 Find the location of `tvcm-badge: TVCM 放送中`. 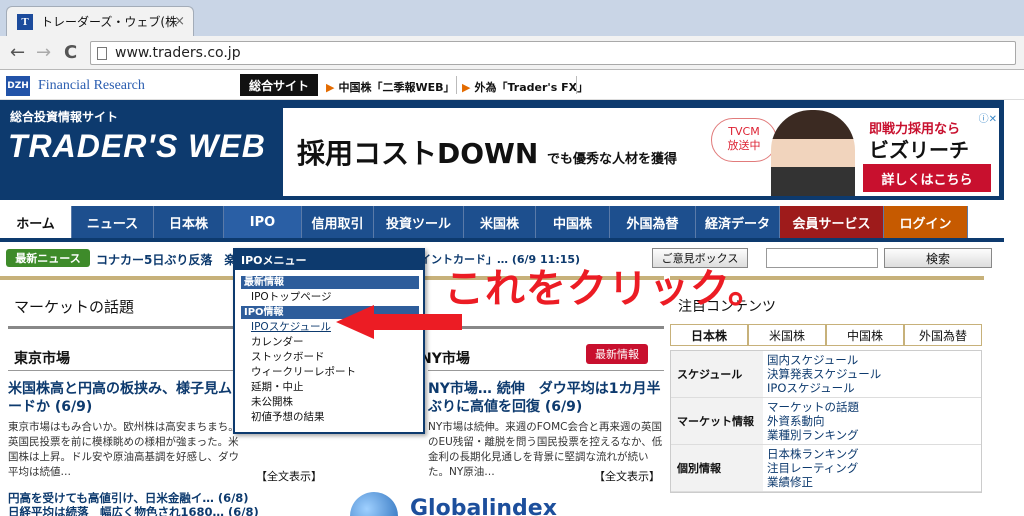

tvcm-badge: TVCM 放送中 is located at coordinates (744, 140).